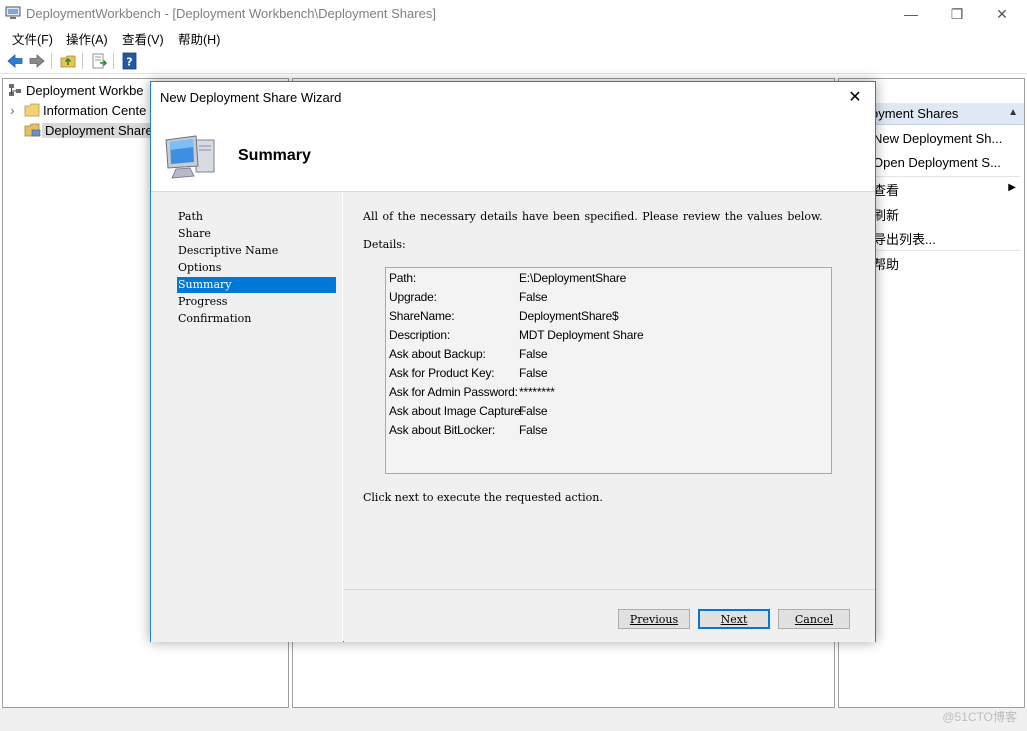 This screenshot has width=1027, height=731. What do you see at coordinates (384, 244) in the screenshot?
I see `details-label: Details:` at bounding box center [384, 244].